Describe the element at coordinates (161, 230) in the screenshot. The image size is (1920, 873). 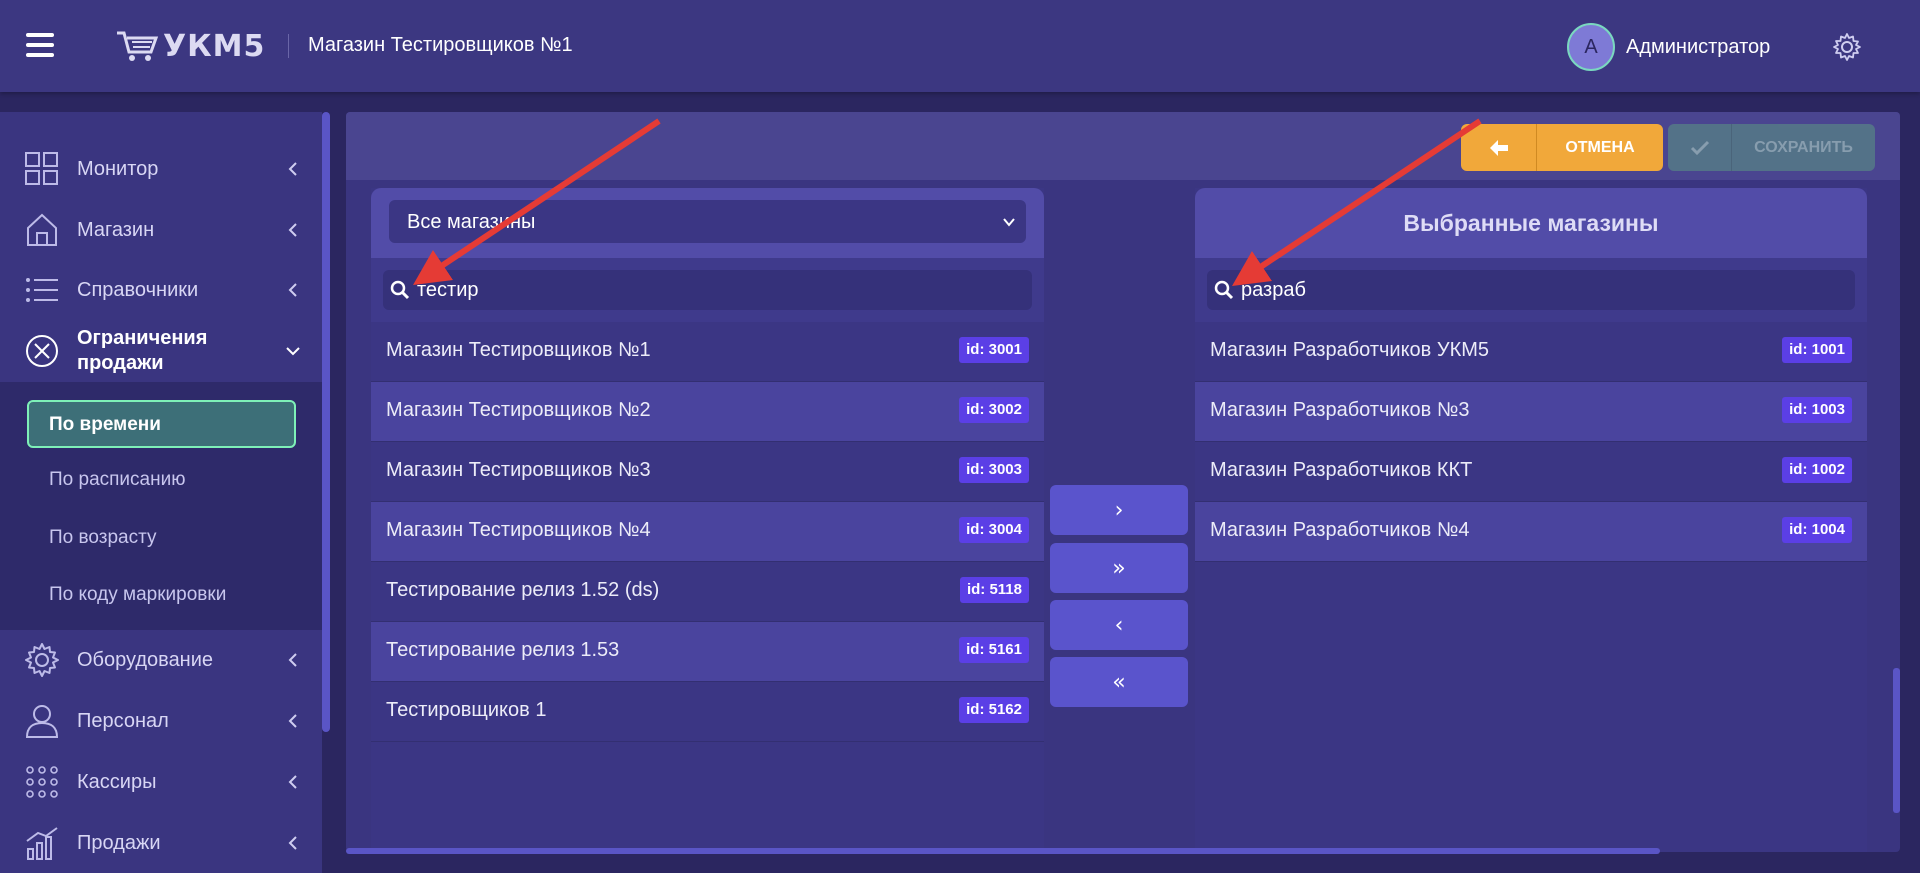
I see `sidebar-item-store: Магазин` at that location.